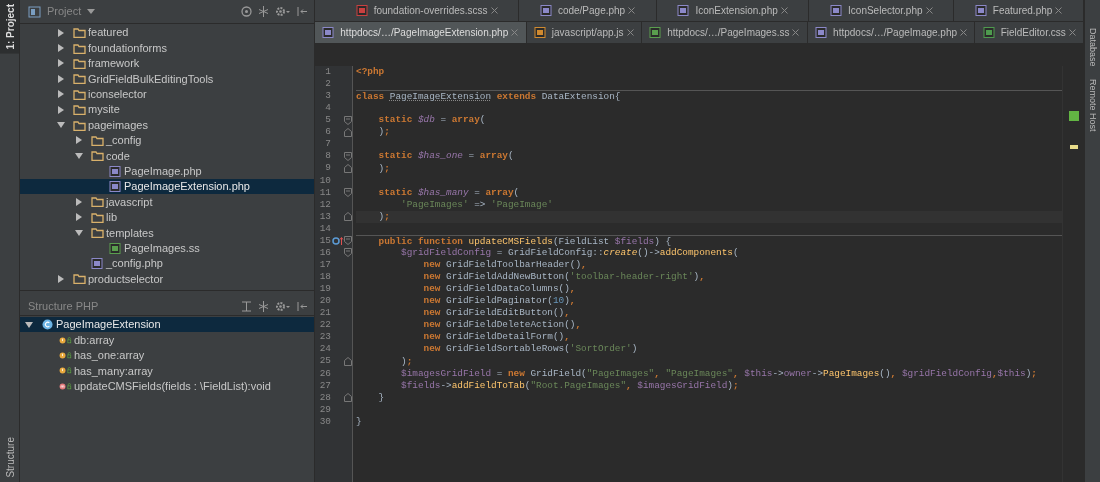 This screenshot has height=482, width=1100. I want to click on code-line: <?php, so click(371, 72).